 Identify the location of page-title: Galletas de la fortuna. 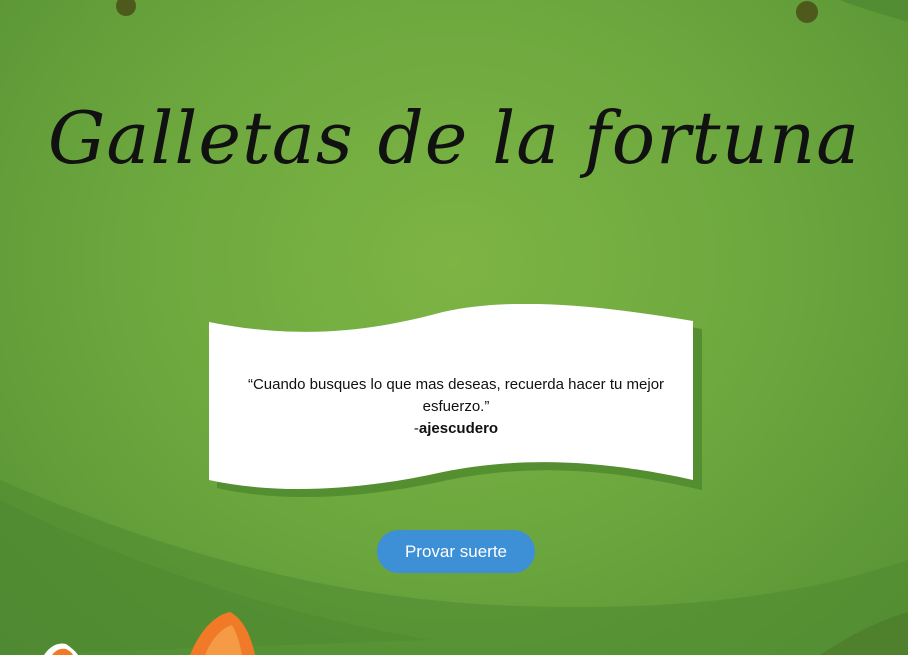
(454, 138).